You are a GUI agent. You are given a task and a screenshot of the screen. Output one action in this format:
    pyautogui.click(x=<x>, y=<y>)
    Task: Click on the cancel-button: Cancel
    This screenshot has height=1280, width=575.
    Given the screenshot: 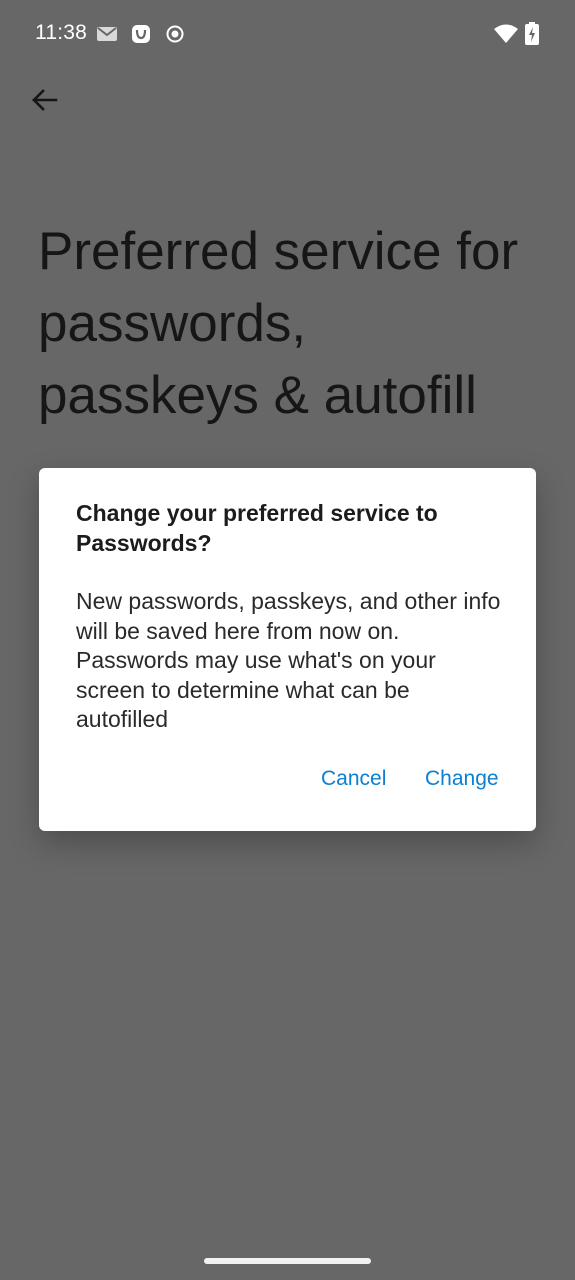 What is the action you would take?
    pyautogui.click(x=353, y=779)
    